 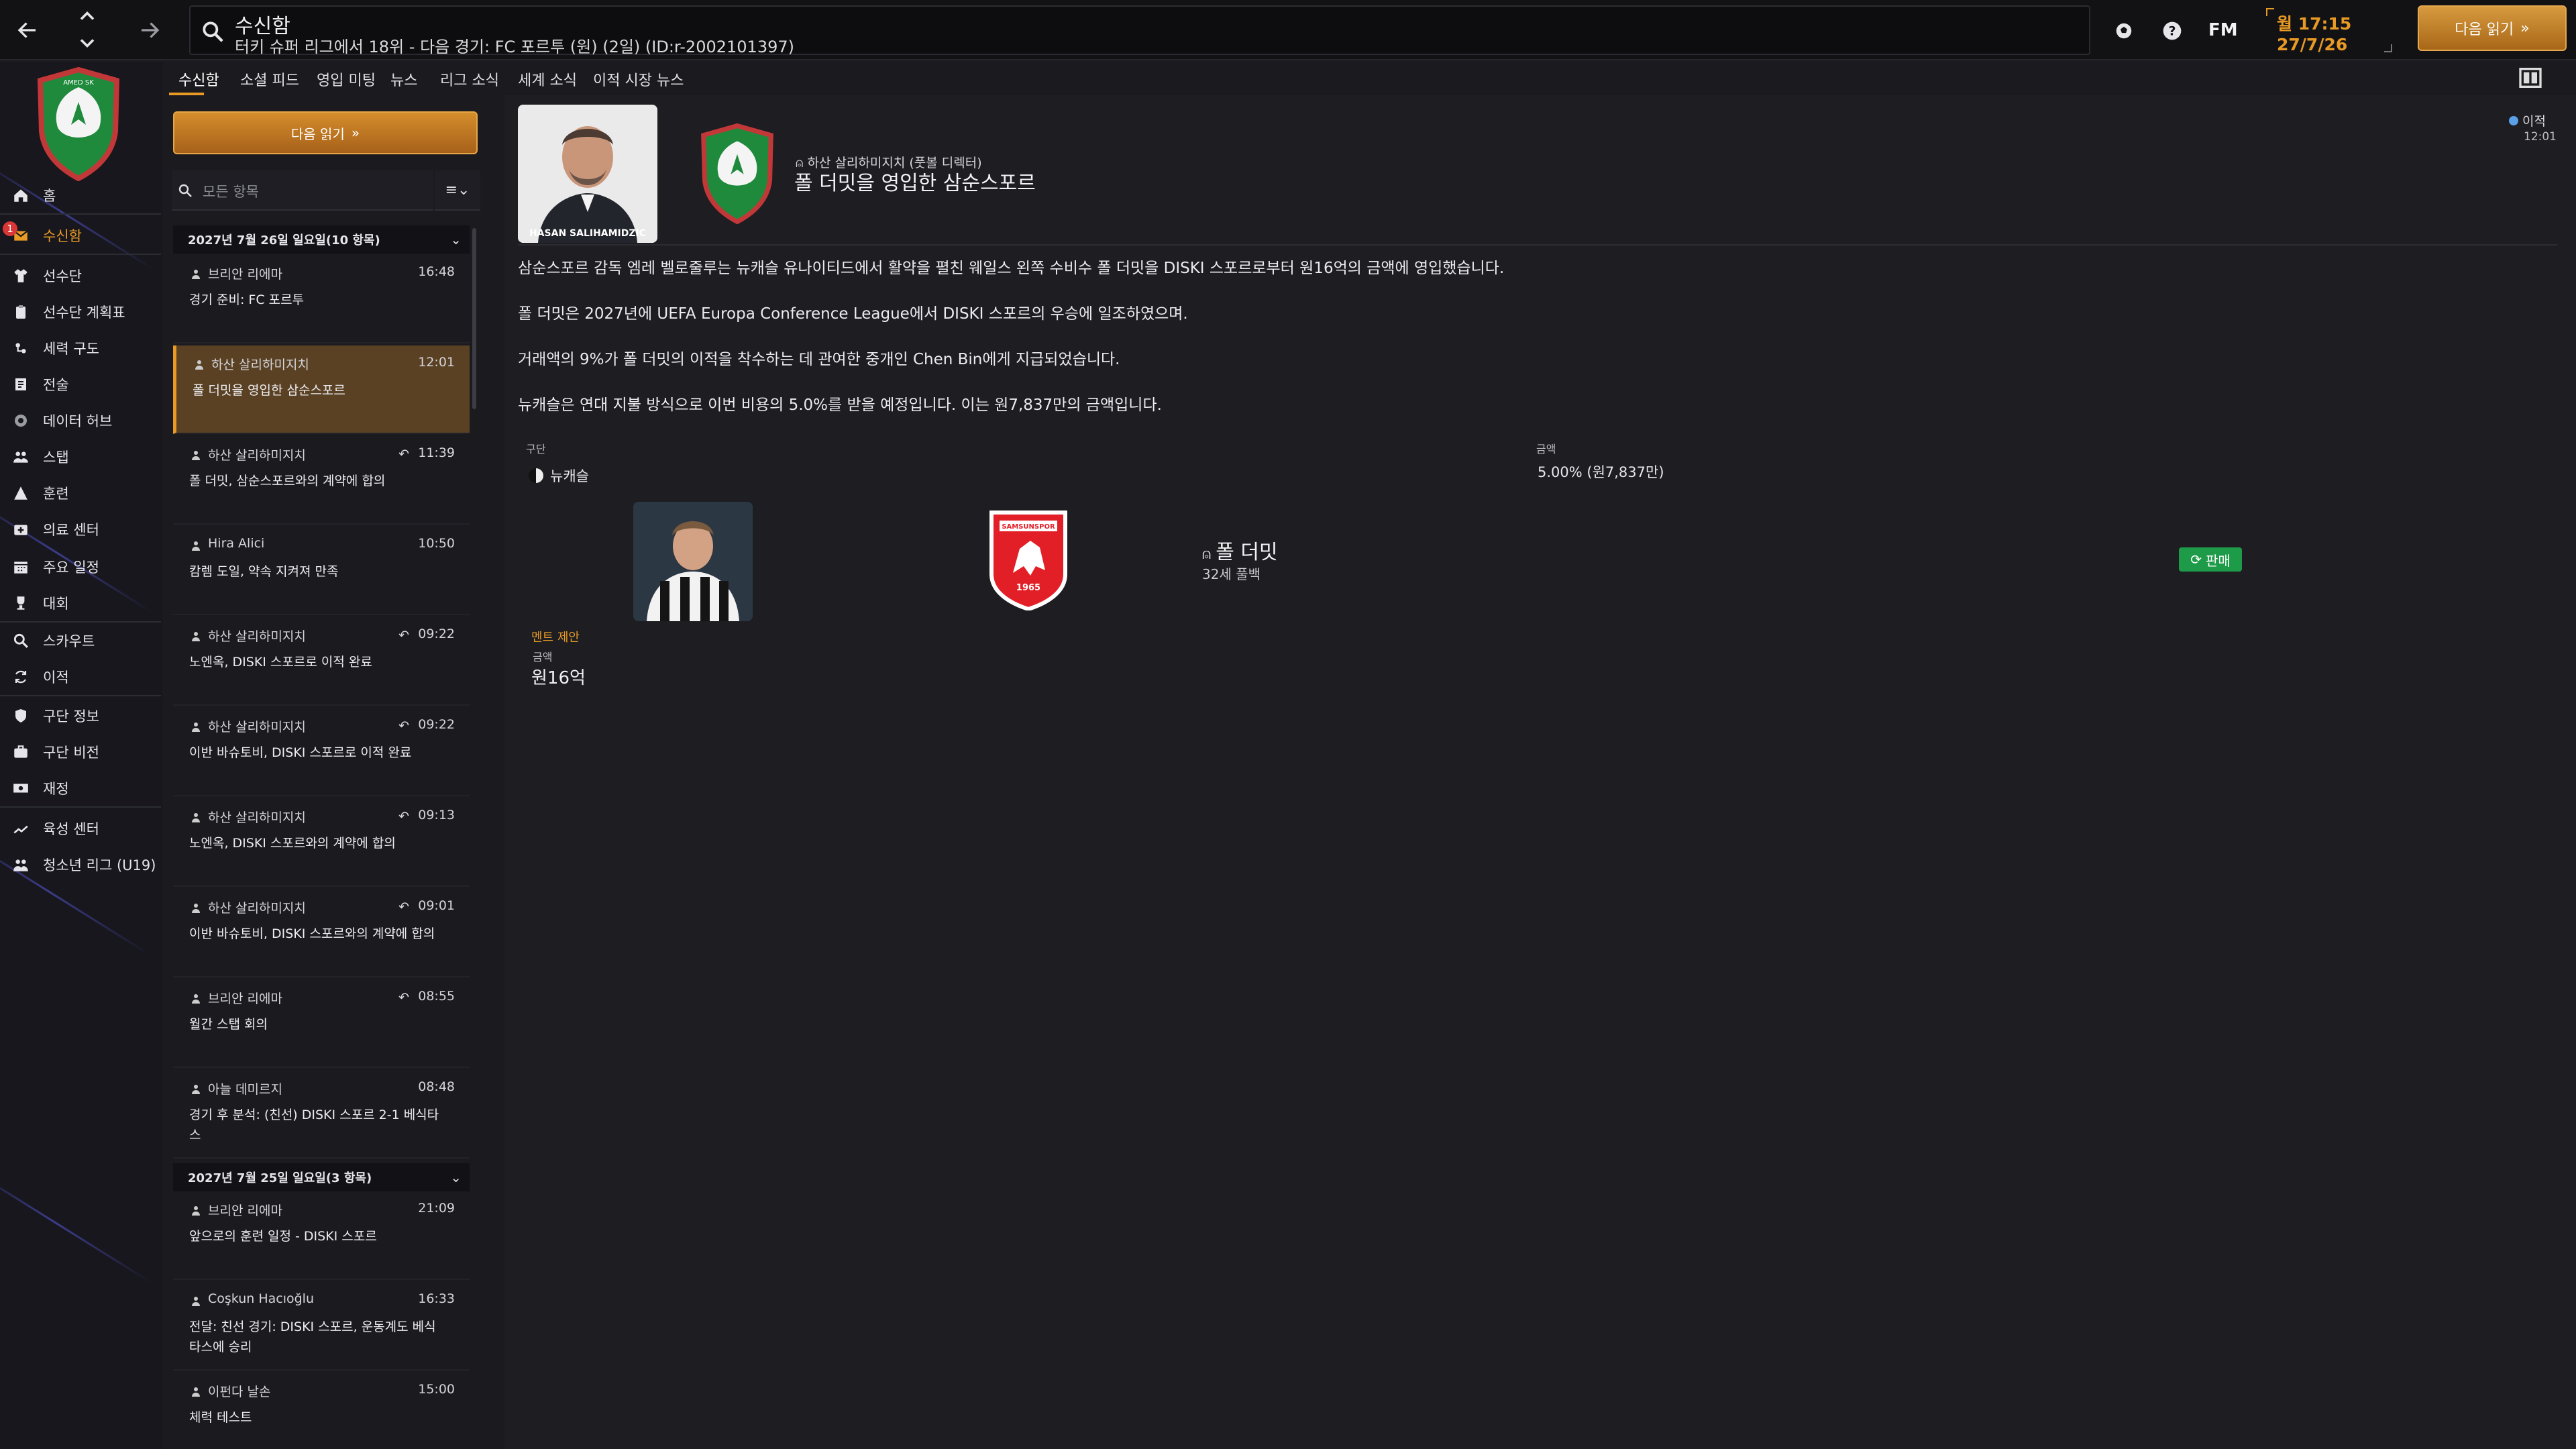 I want to click on sidebar-item-scouting: 스카우트, so click(x=81, y=640).